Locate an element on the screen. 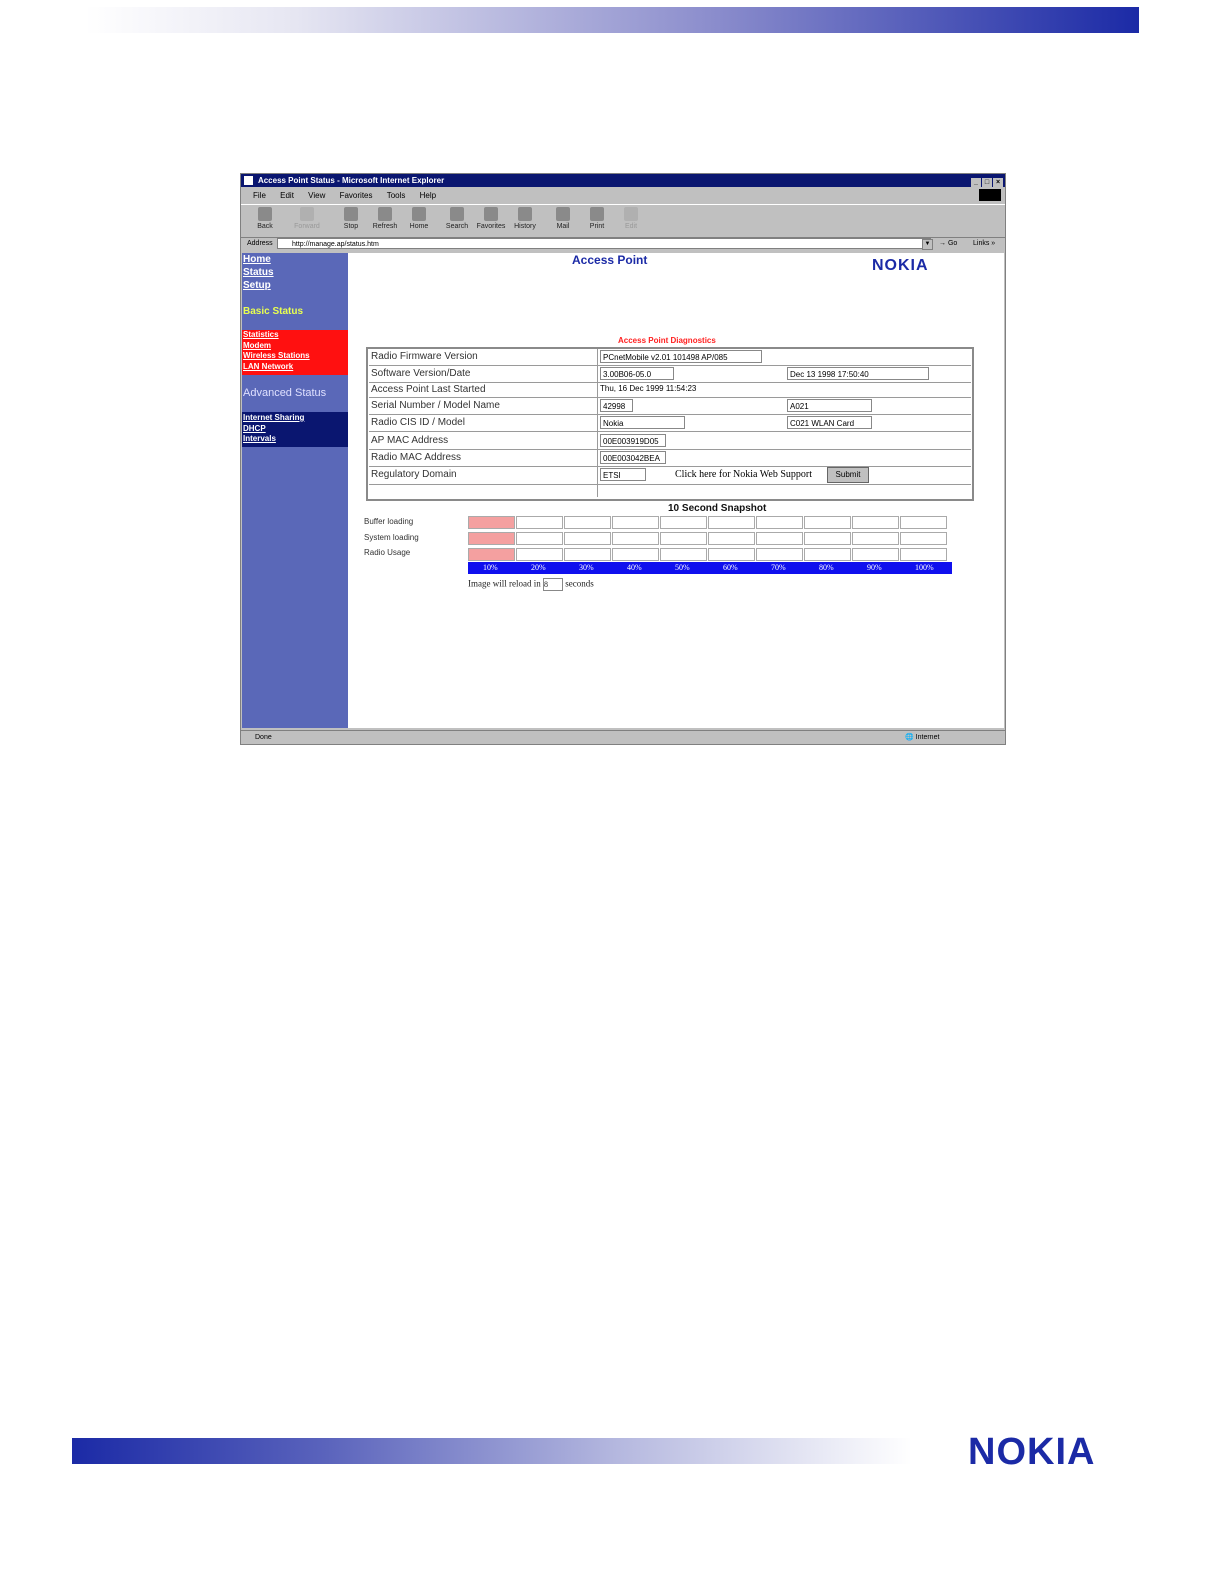 The height and width of the screenshot is (1584, 1224). axis-tick-label: 90% is located at coordinates (874, 567).